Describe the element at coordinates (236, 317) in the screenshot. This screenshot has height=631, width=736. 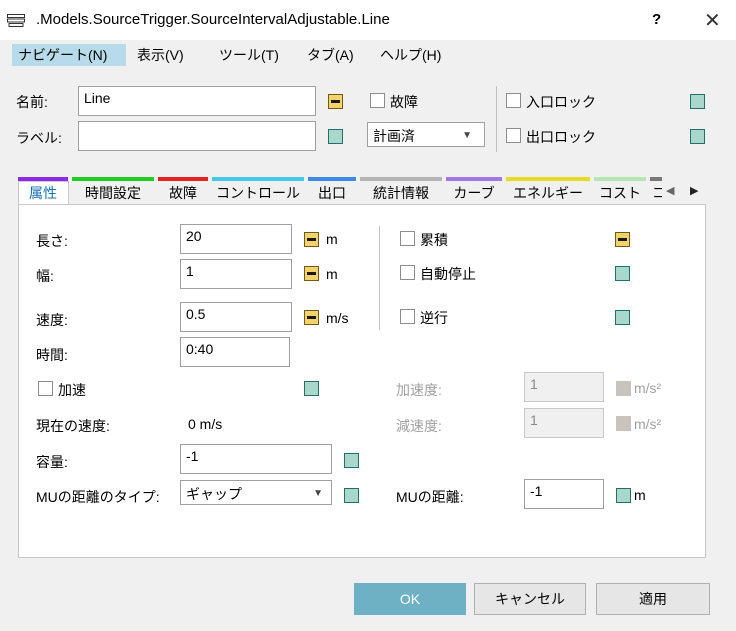
I see `speed-field: 0.5` at that location.